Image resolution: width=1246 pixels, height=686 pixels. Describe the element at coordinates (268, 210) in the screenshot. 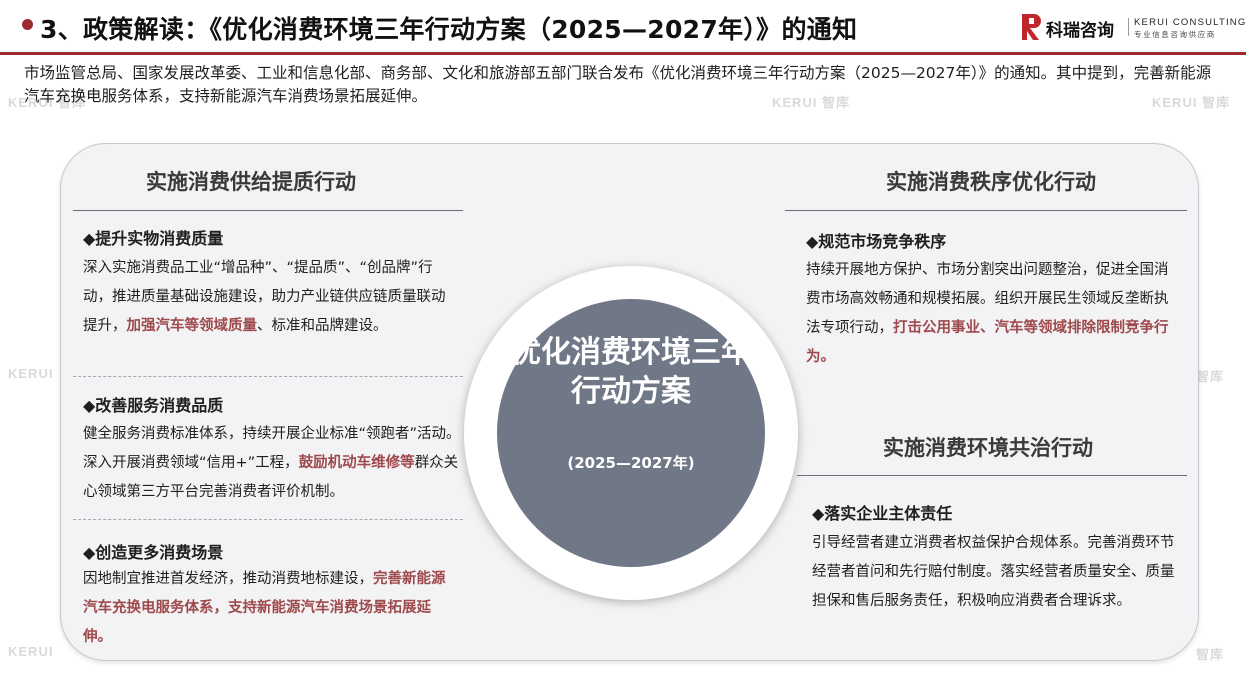

I see `left-heading-rule` at that location.